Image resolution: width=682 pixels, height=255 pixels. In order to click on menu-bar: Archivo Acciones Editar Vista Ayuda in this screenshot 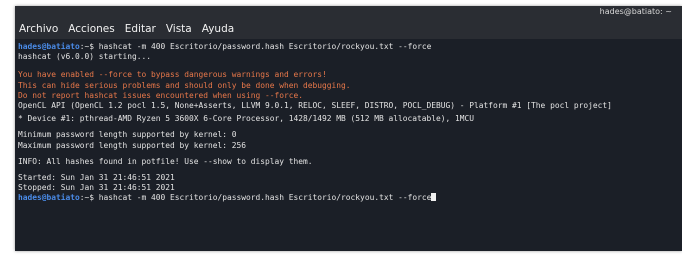, I will do `click(348, 29)`.